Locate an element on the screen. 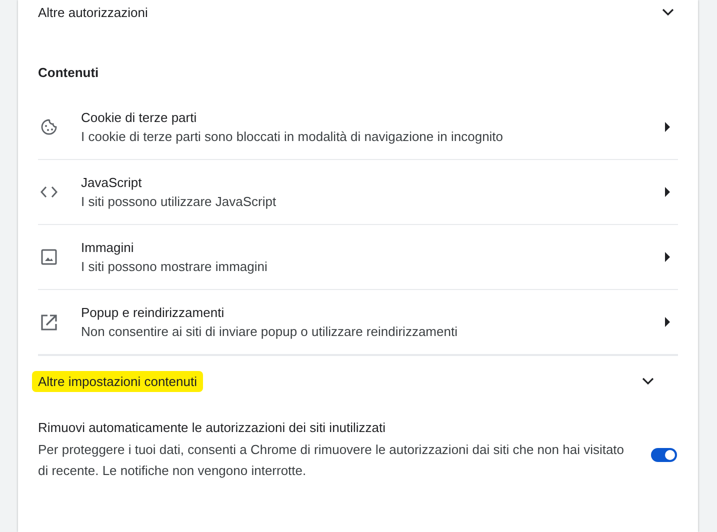  setting-title: Rimuovi automaticamente le autorizzazioni dei siti inutilizzati is located at coordinates (212, 427).